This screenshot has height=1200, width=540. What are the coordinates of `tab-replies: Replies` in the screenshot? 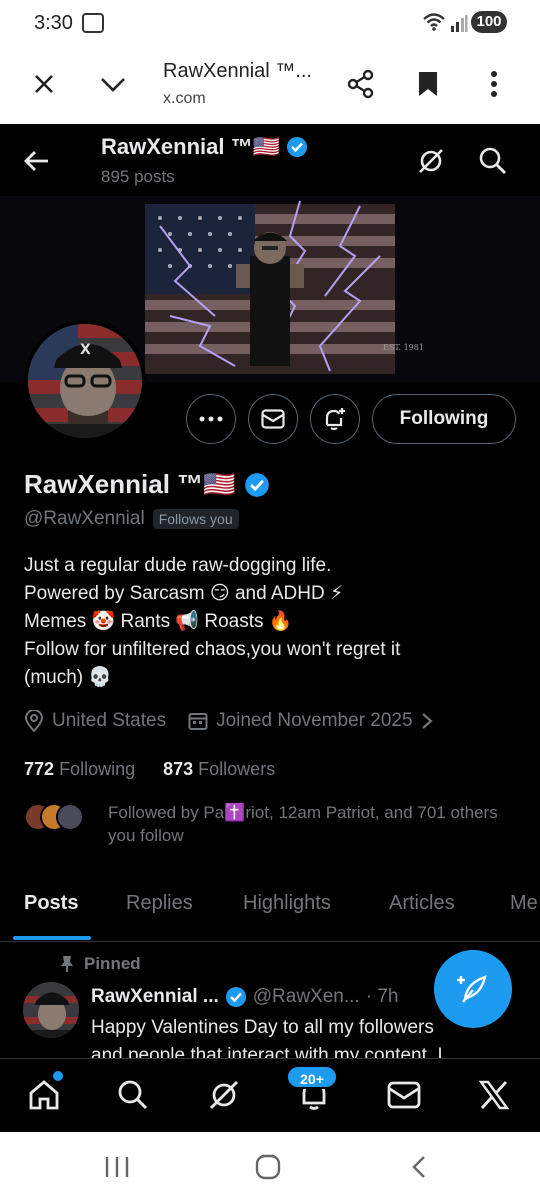 It's located at (159, 903).